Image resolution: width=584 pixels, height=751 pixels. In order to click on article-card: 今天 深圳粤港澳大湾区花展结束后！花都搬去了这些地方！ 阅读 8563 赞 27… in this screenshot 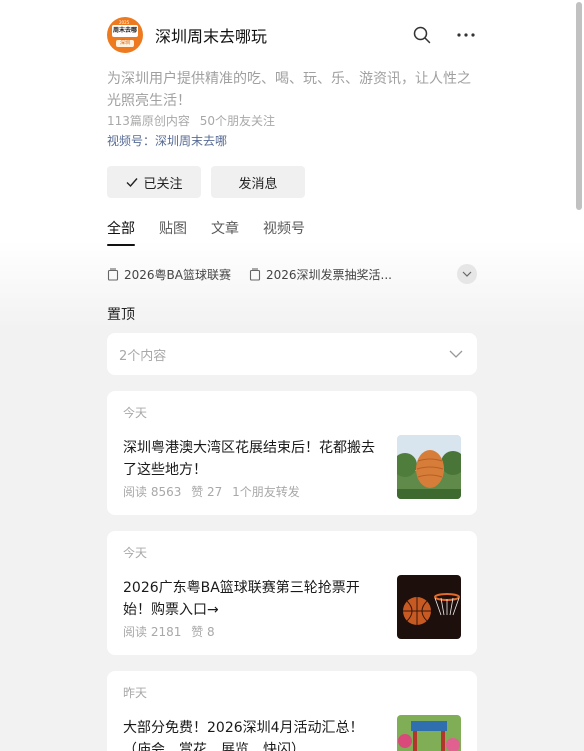, I will do `click(292, 453)`.